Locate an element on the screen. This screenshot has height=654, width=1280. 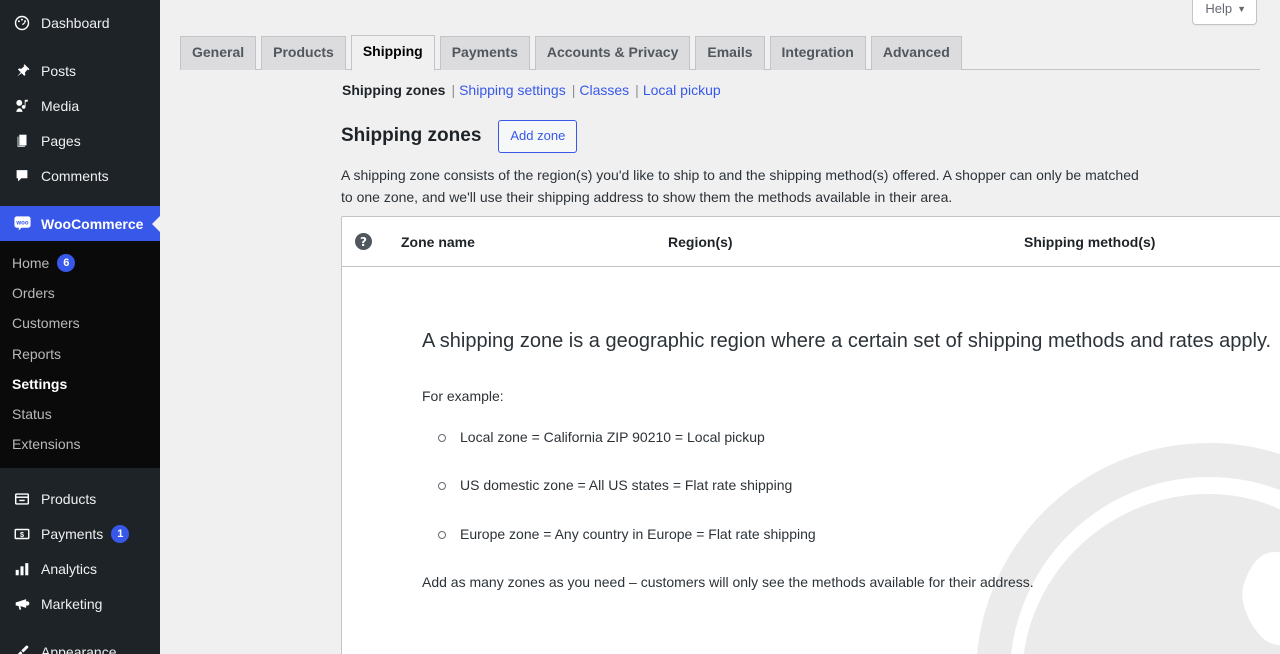
submenu-item-settings: Settings is located at coordinates (80, 384).